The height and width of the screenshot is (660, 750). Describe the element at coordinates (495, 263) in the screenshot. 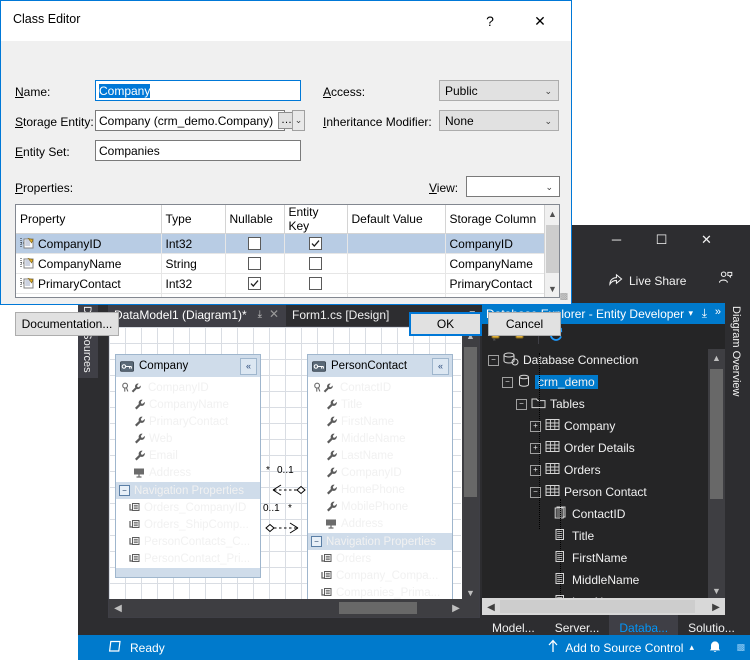

I see `cell-storage-column: CompanyName` at that location.